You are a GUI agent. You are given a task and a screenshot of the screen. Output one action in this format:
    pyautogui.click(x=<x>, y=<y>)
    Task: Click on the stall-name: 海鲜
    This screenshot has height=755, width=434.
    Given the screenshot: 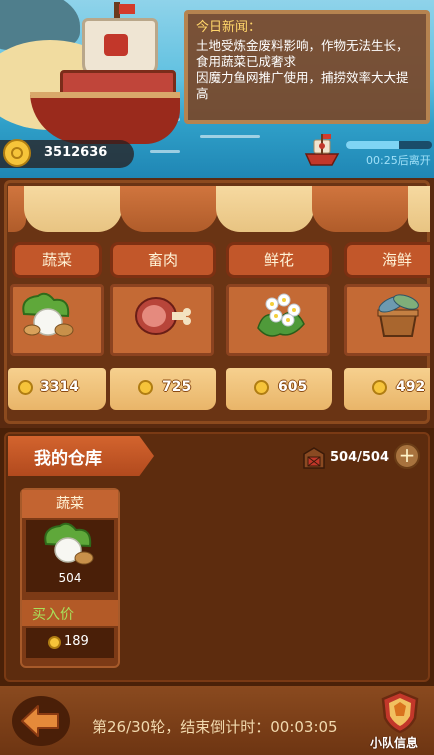 What is the action you would take?
    pyautogui.click(x=387, y=260)
    